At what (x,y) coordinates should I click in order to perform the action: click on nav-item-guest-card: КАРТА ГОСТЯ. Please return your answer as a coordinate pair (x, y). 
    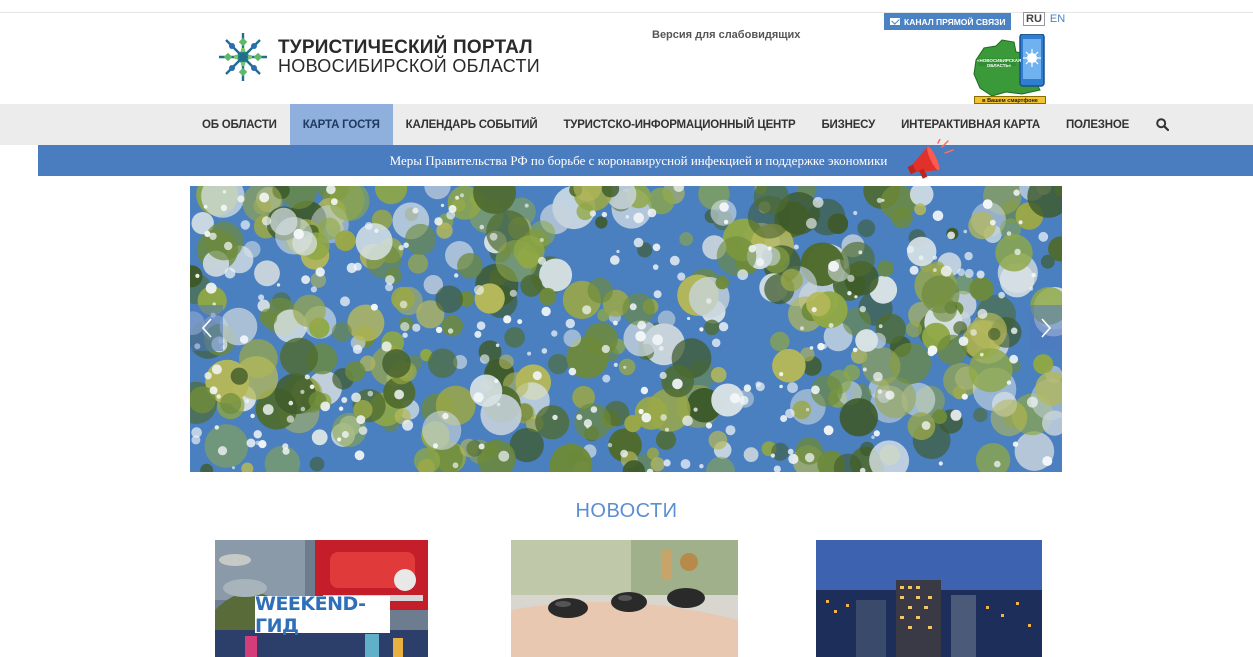
    Looking at the image, I should click on (341, 124).